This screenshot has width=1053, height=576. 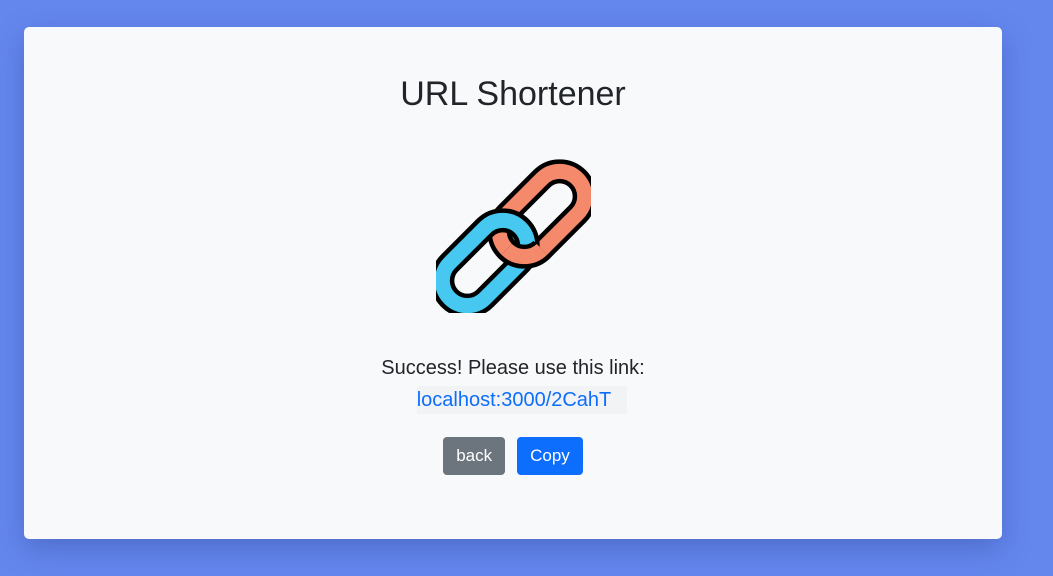 What do you see at coordinates (474, 456) in the screenshot?
I see `back-button: back` at bounding box center [474, 456].